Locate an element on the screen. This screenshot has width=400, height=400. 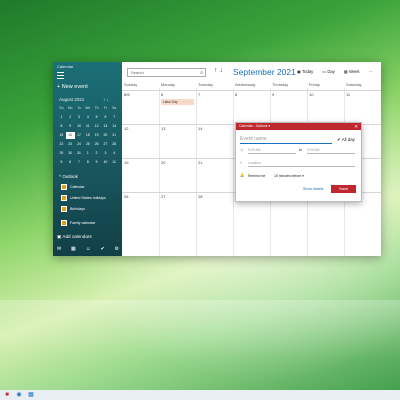
mini-day: 20 is located at coordinates (105, 135).